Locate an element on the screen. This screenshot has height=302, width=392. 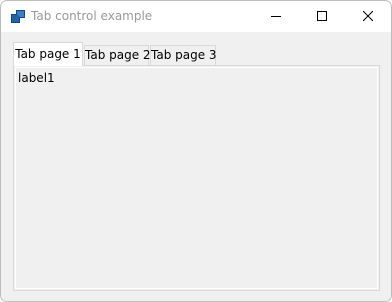
title-bar: Tab control example is located at coordinates (196, 16).